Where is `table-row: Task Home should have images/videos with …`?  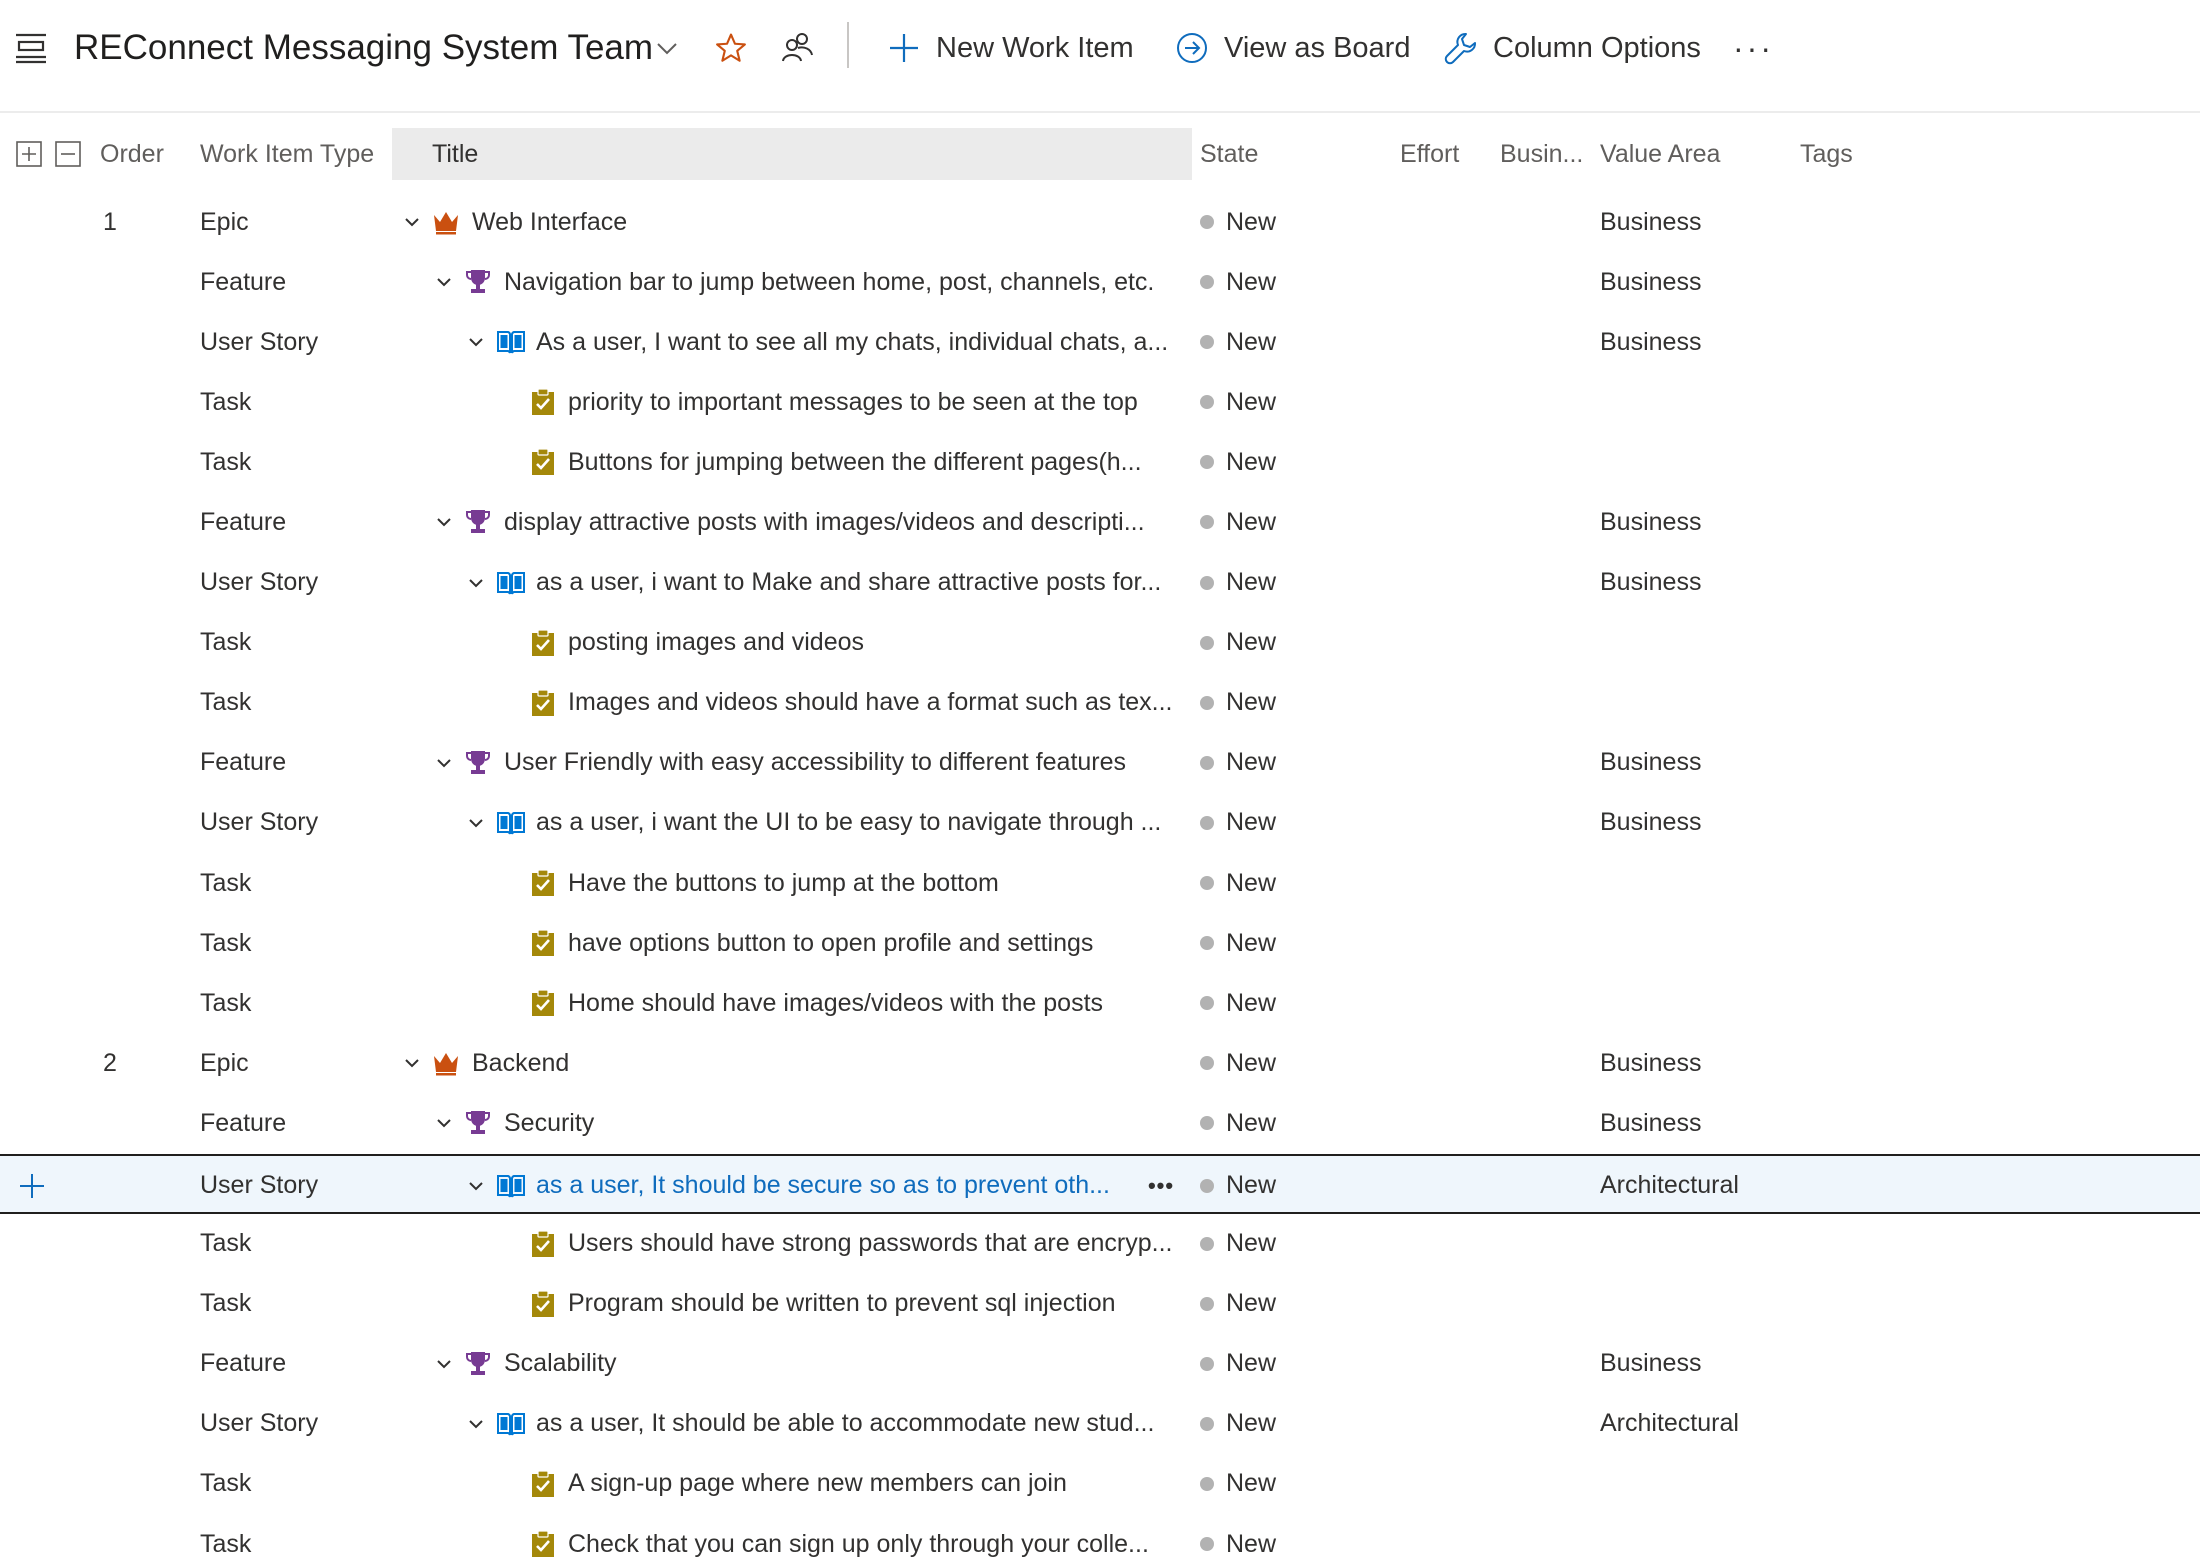
table-row: Task Home should have images/videos with … is located at coordinates (1100, 1003).